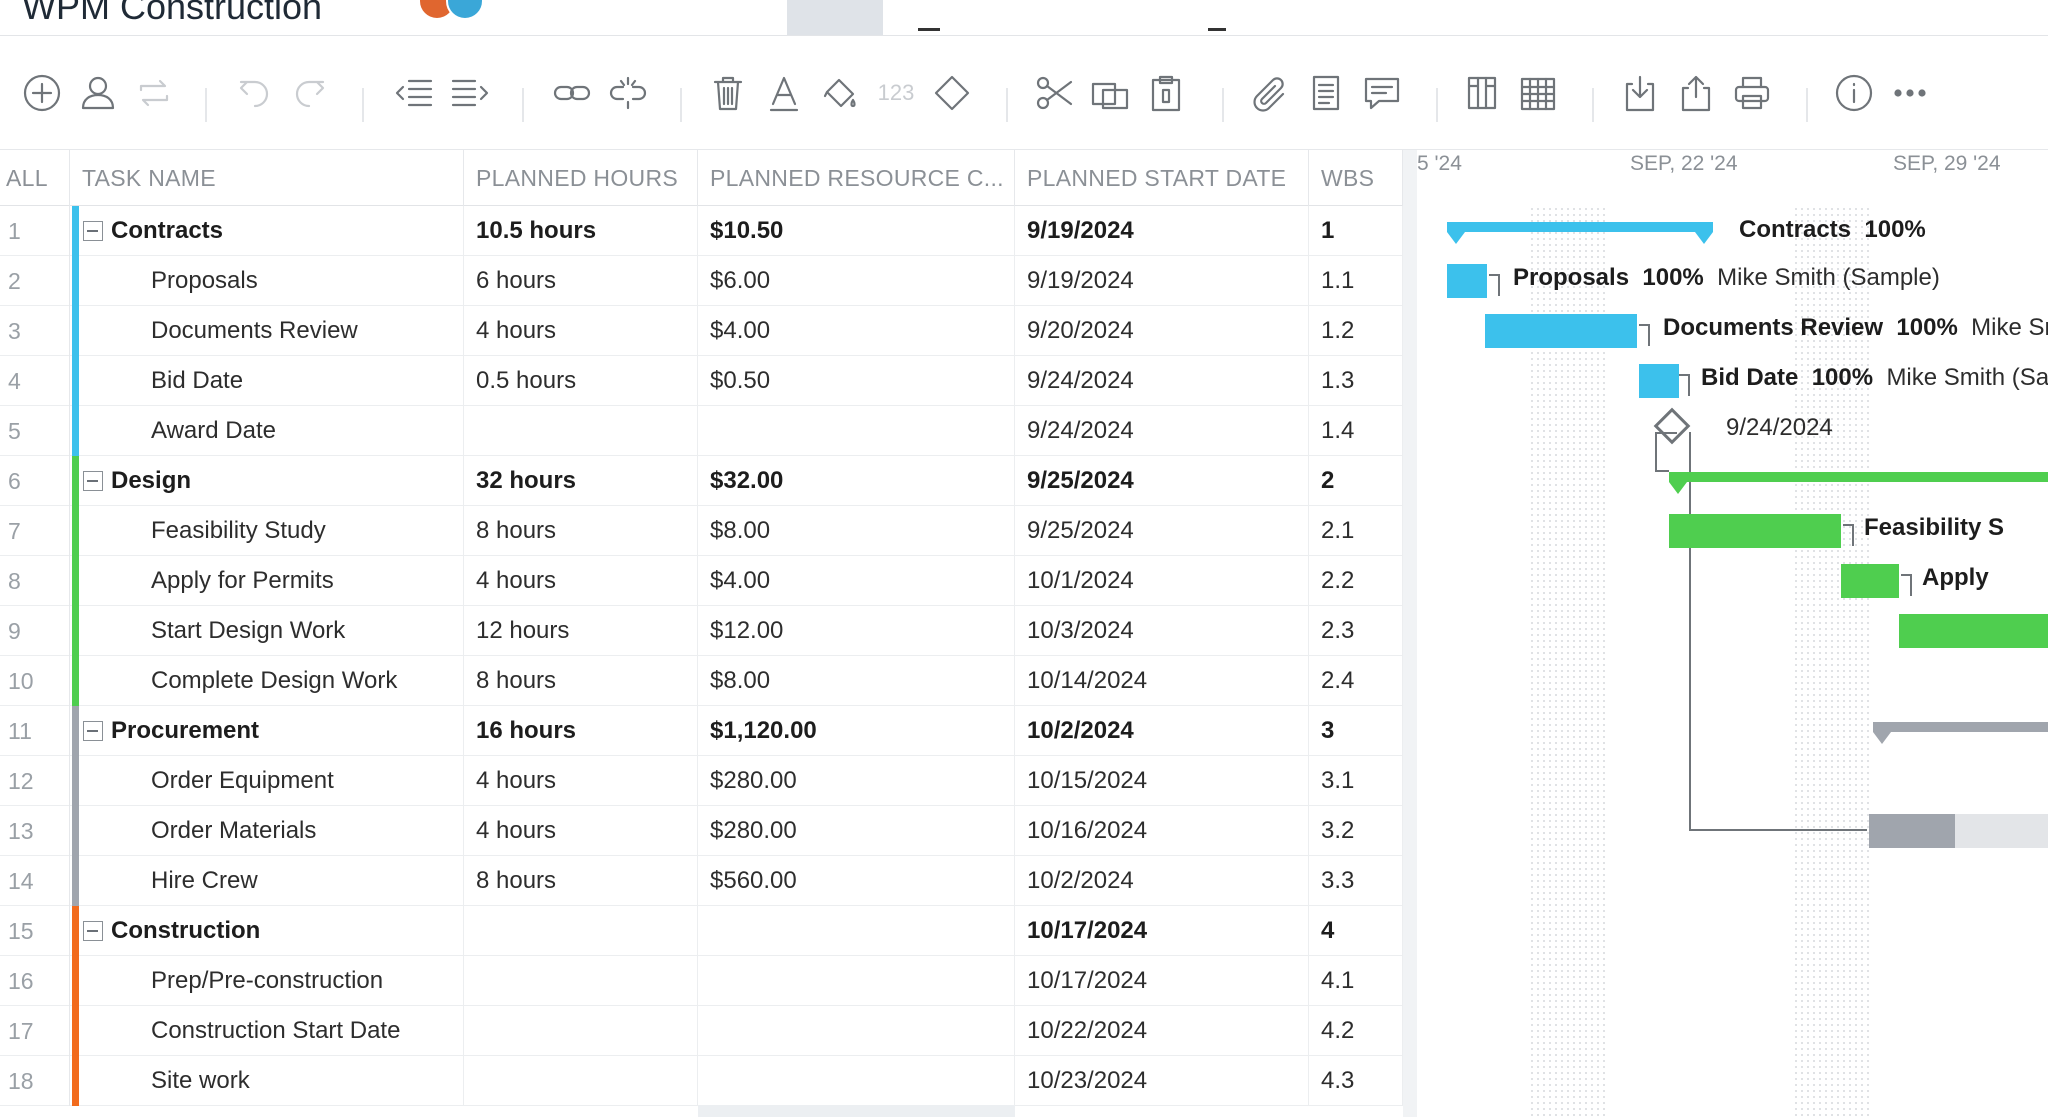 This screenshot has height=1117, width=2048. I want to click on cell-wbs: 3.3, so click(1356, 881).